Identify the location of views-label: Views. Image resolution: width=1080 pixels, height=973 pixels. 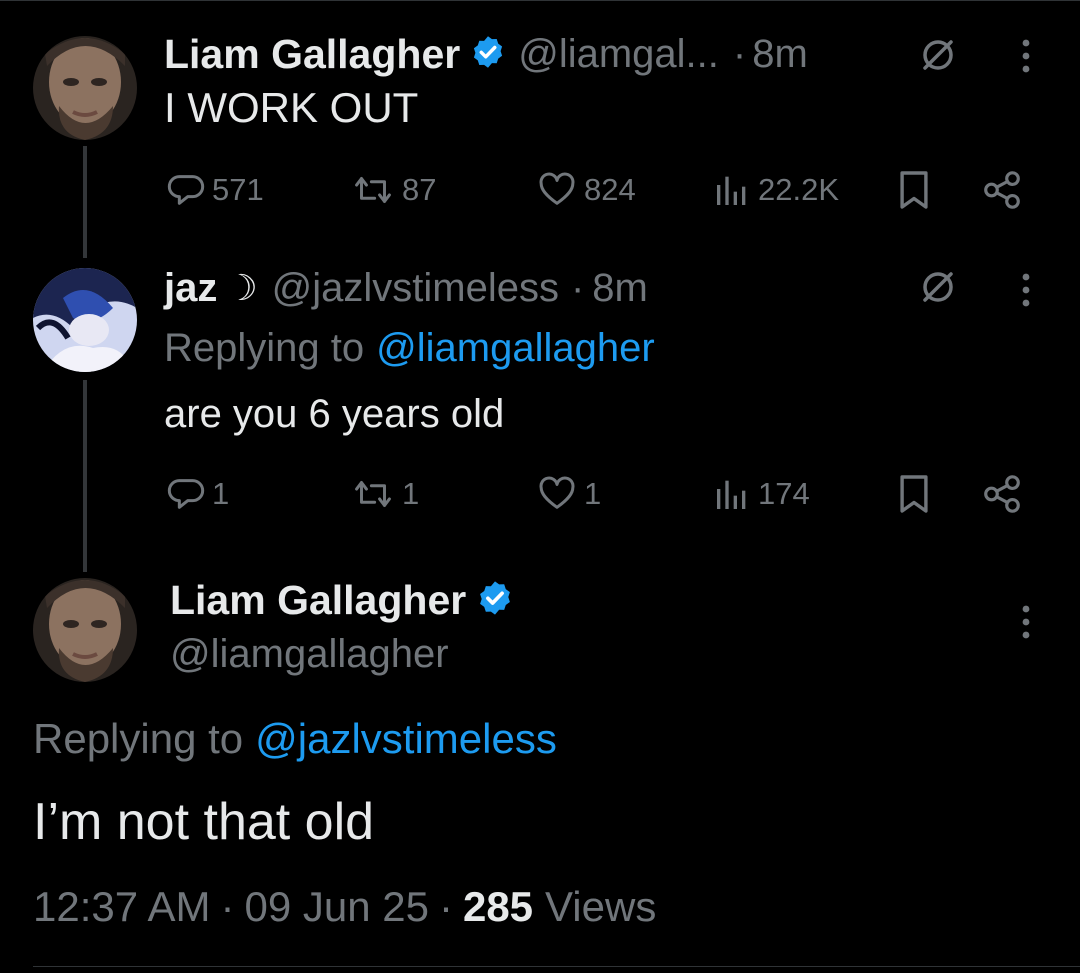
(601, 906).